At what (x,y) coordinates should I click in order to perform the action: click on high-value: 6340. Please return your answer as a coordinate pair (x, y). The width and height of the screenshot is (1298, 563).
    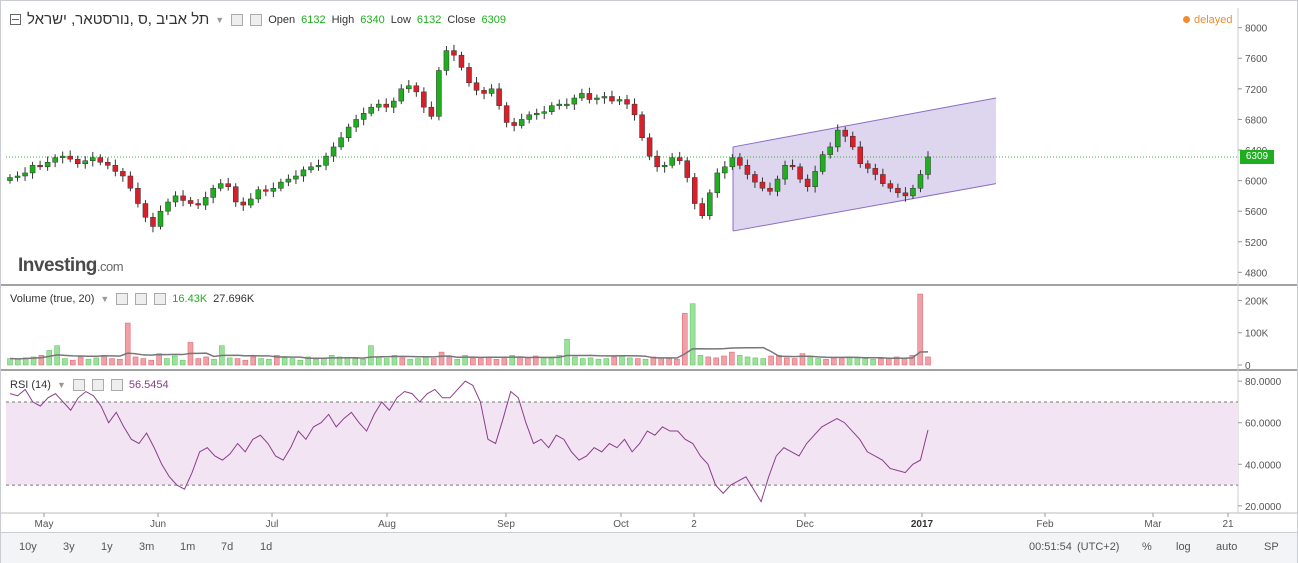
    Looking at the image, I should click on (372, 19).